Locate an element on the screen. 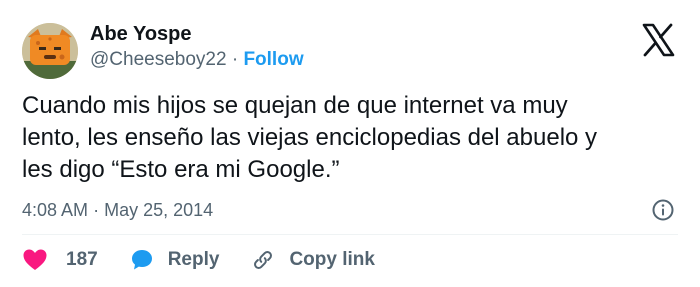  divider is located at coordinates (350, 234).